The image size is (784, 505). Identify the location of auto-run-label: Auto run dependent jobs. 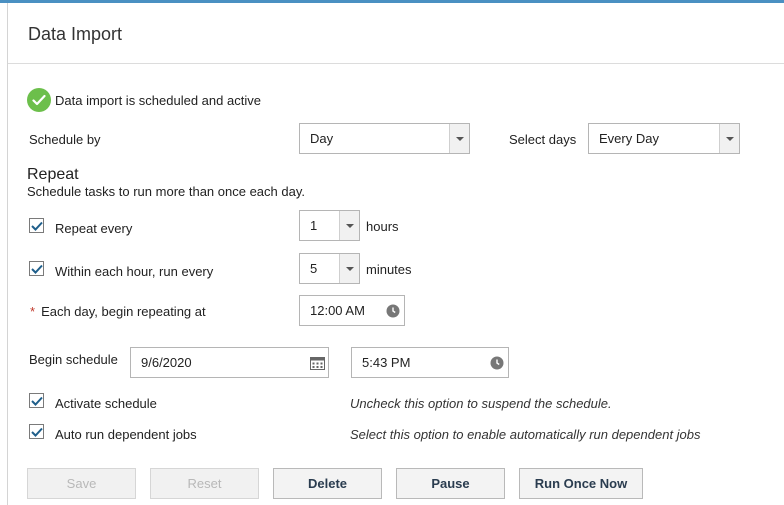
(126, 434).